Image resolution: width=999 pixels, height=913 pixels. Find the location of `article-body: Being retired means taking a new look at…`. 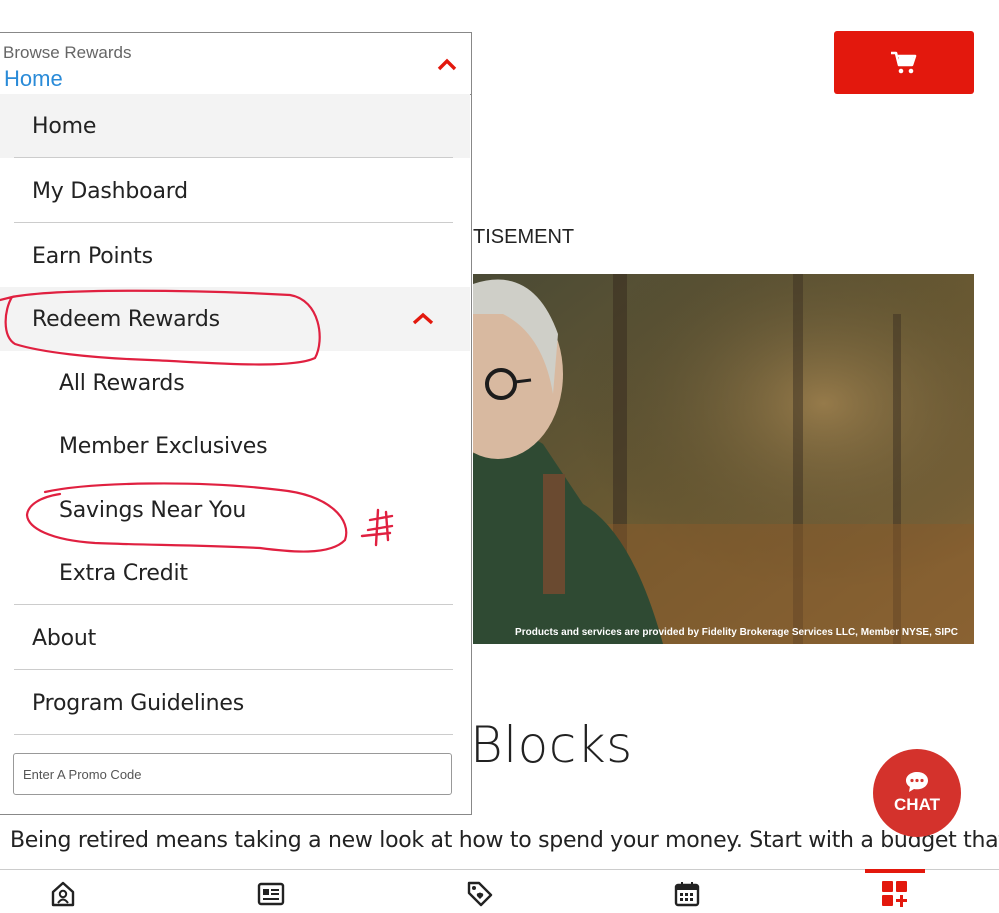

article-body: Being retired means taking a new look at… is located at coordinates (504, 840).